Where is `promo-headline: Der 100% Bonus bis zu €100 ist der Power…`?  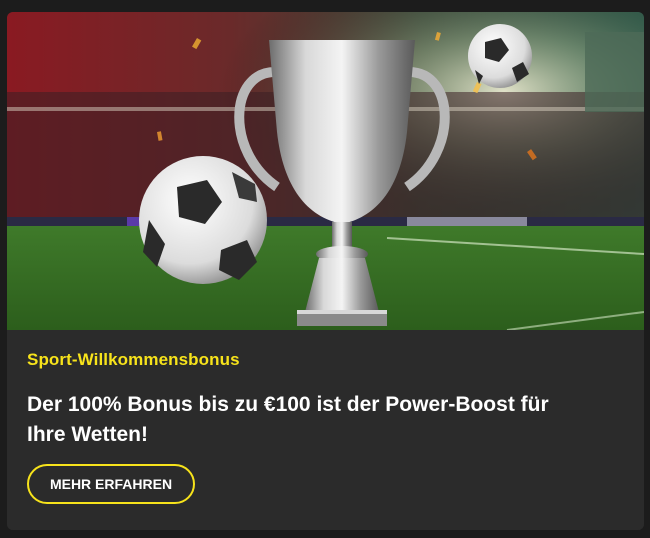 promo-headline: Der 100% Bonus bis zu €100 ist der Power… is located at coordinates (288, 419).